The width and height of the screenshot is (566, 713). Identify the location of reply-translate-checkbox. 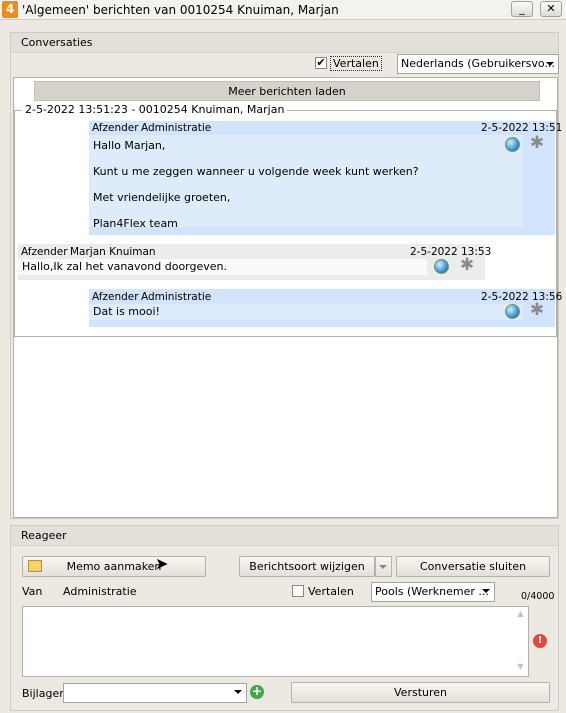
(298, 591).